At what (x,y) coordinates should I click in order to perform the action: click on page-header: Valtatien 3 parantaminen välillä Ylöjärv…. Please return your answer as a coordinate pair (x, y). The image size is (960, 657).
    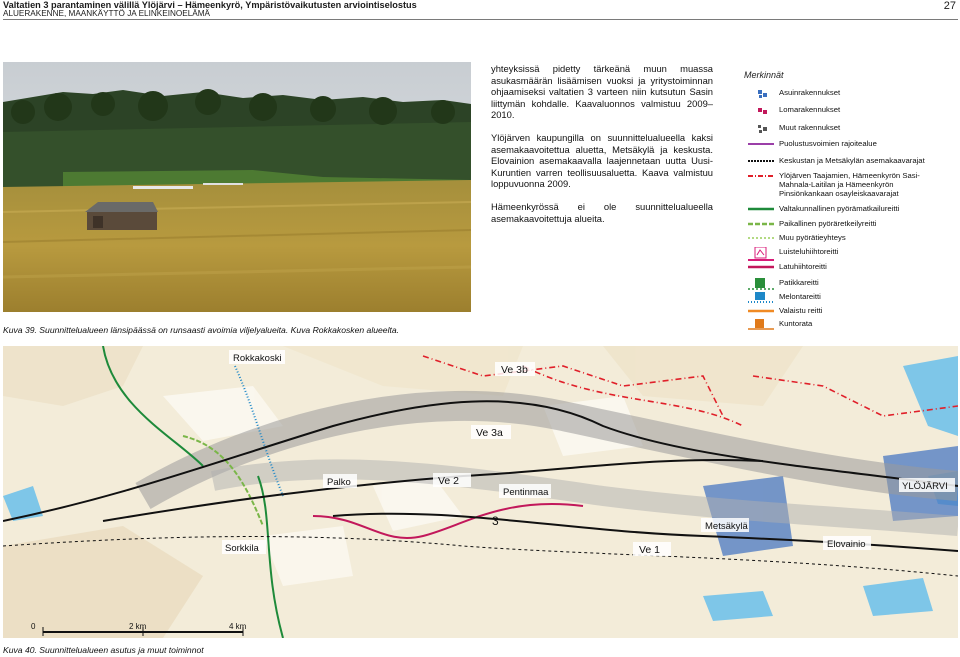
    Looking at the image, I should click on (480, 10).